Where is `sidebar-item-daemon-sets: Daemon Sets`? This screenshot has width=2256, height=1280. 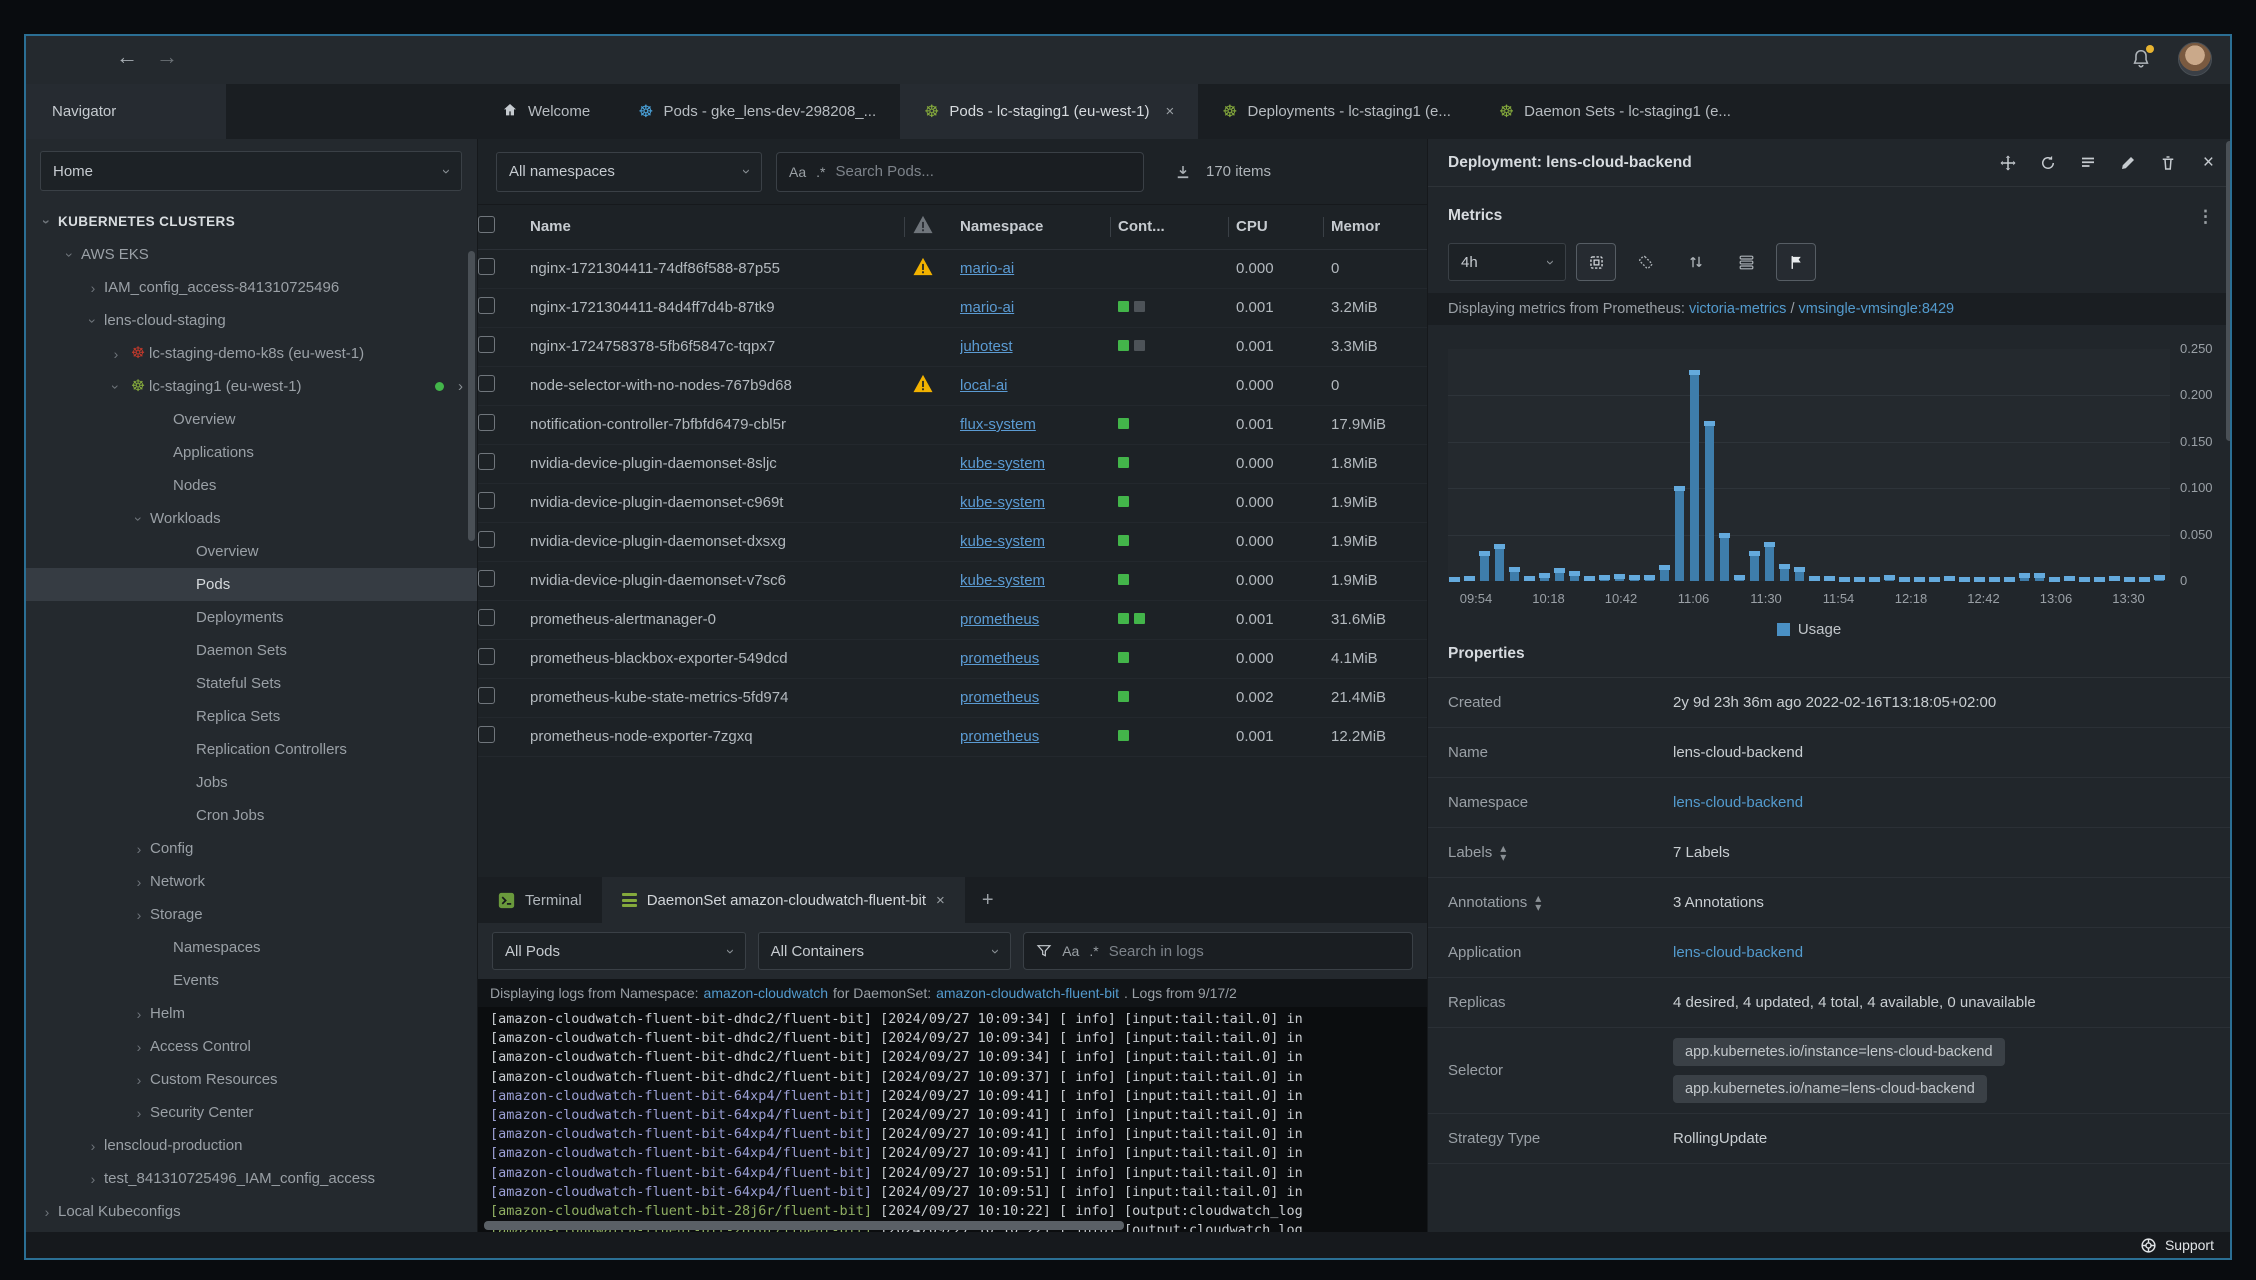
sidebar-item-daemon-sets: Daemon Sets is located at coordinates (251, 650).